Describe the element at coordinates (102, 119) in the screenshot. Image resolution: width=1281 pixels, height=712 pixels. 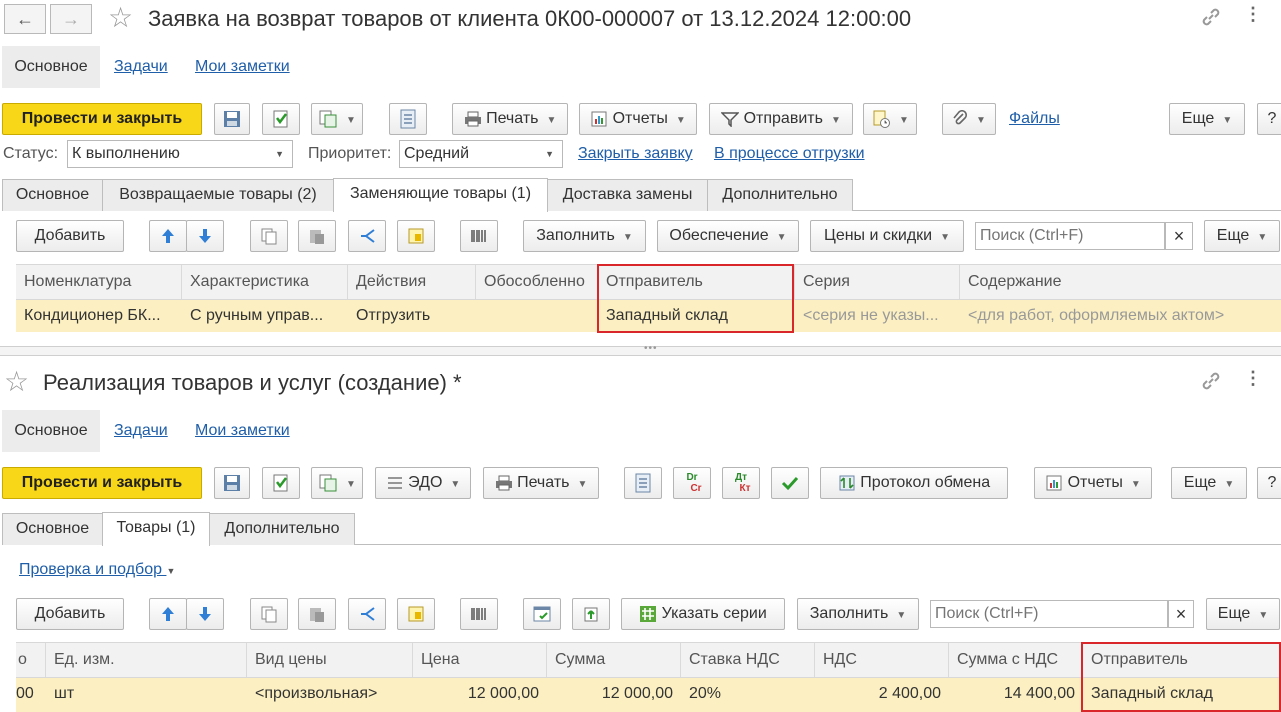
I see `post-and-close-button: Провести и закрыть` at that location.